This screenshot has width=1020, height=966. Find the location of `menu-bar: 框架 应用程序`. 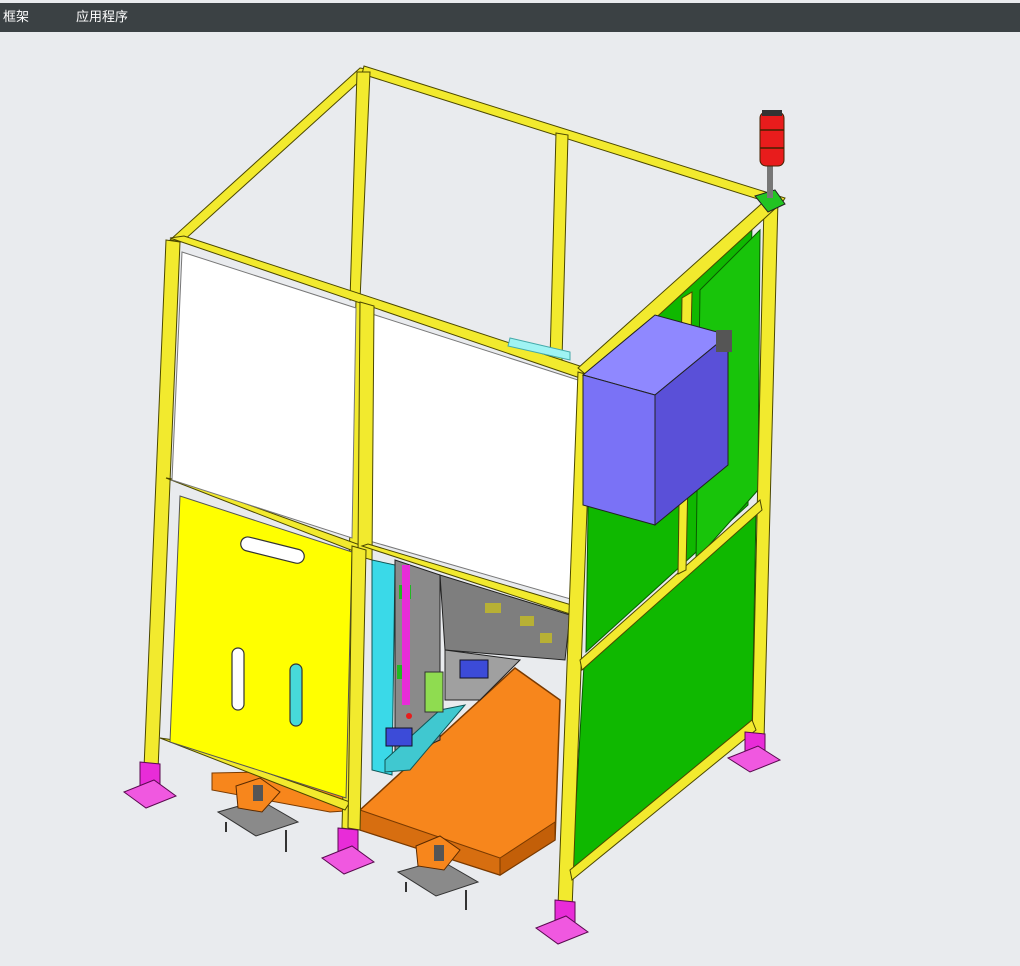

menu-bar: 框架 应用程序 is located at coordinates (510, 17).